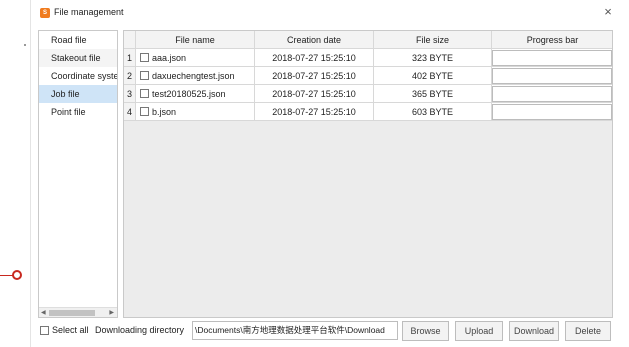 The height and width of the screenshot is (347, 629). What do you see at coordinates (608, 12) in the screenshot?
I see `close-button: ×` at bounding box center [608, 12].